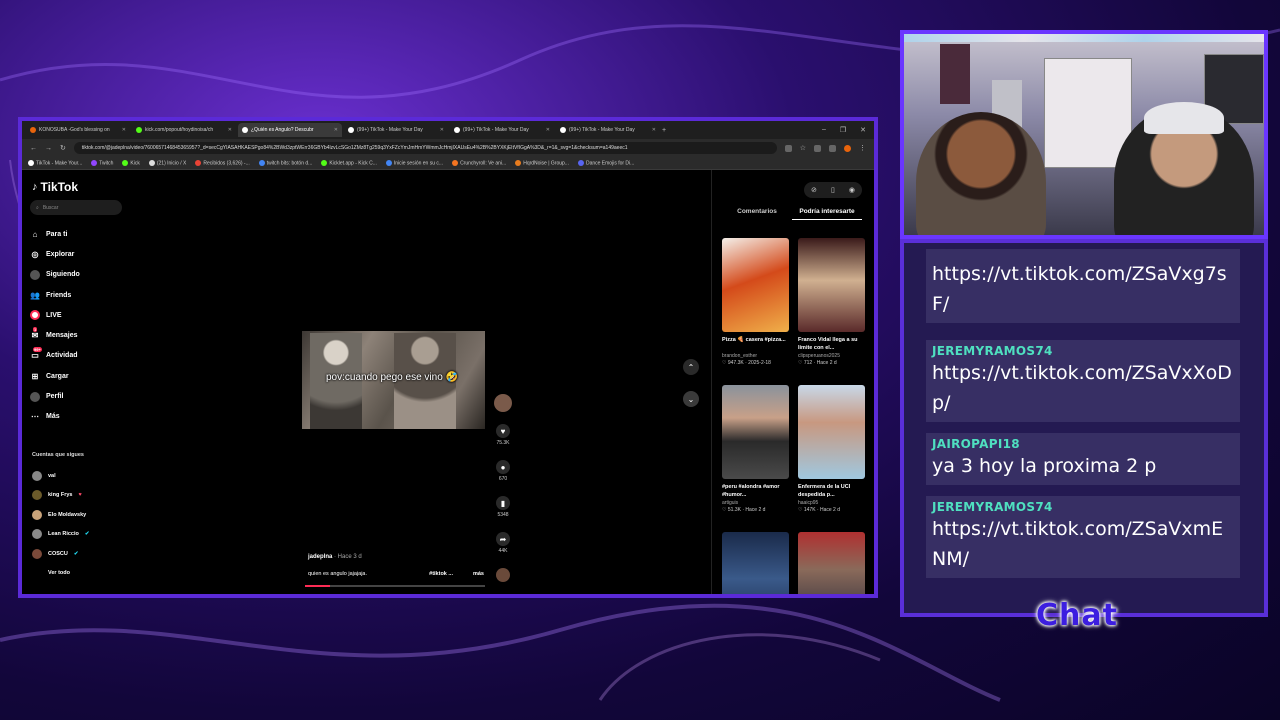 This screenshot has width=1280, height=720. I want to click on video-player: pov:cuando pego ese vino 🤣, so click(393, 380).